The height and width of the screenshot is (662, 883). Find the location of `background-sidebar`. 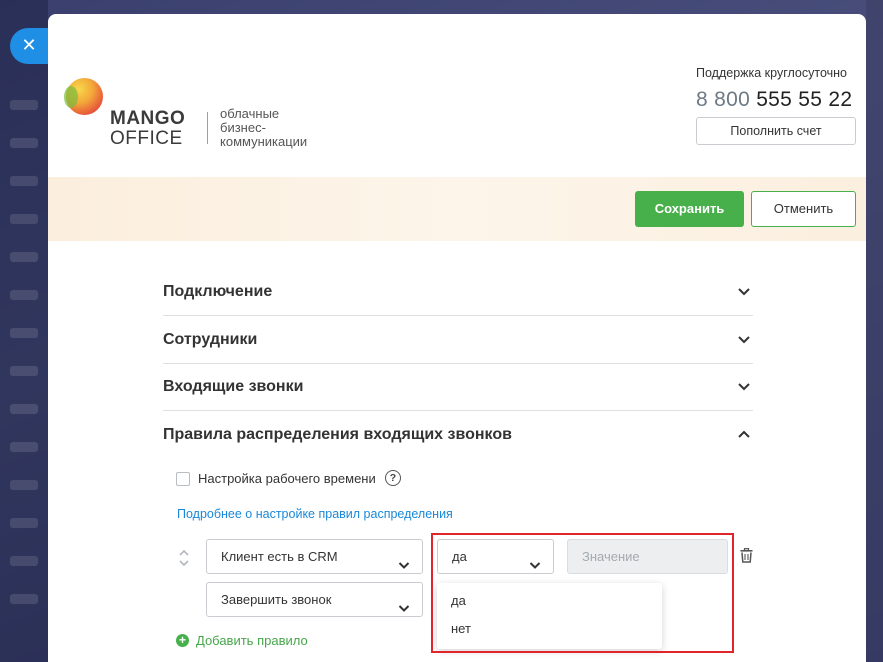

background-sidebar is located at coordinates (24, 331).